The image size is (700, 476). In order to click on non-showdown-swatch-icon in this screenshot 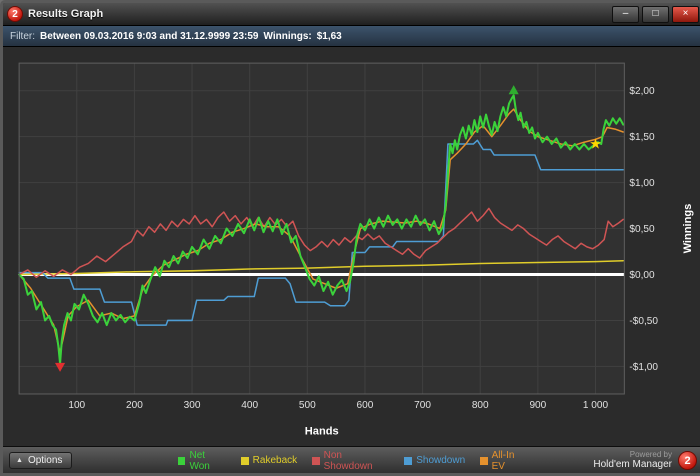, I will do `click(316, 460)`.